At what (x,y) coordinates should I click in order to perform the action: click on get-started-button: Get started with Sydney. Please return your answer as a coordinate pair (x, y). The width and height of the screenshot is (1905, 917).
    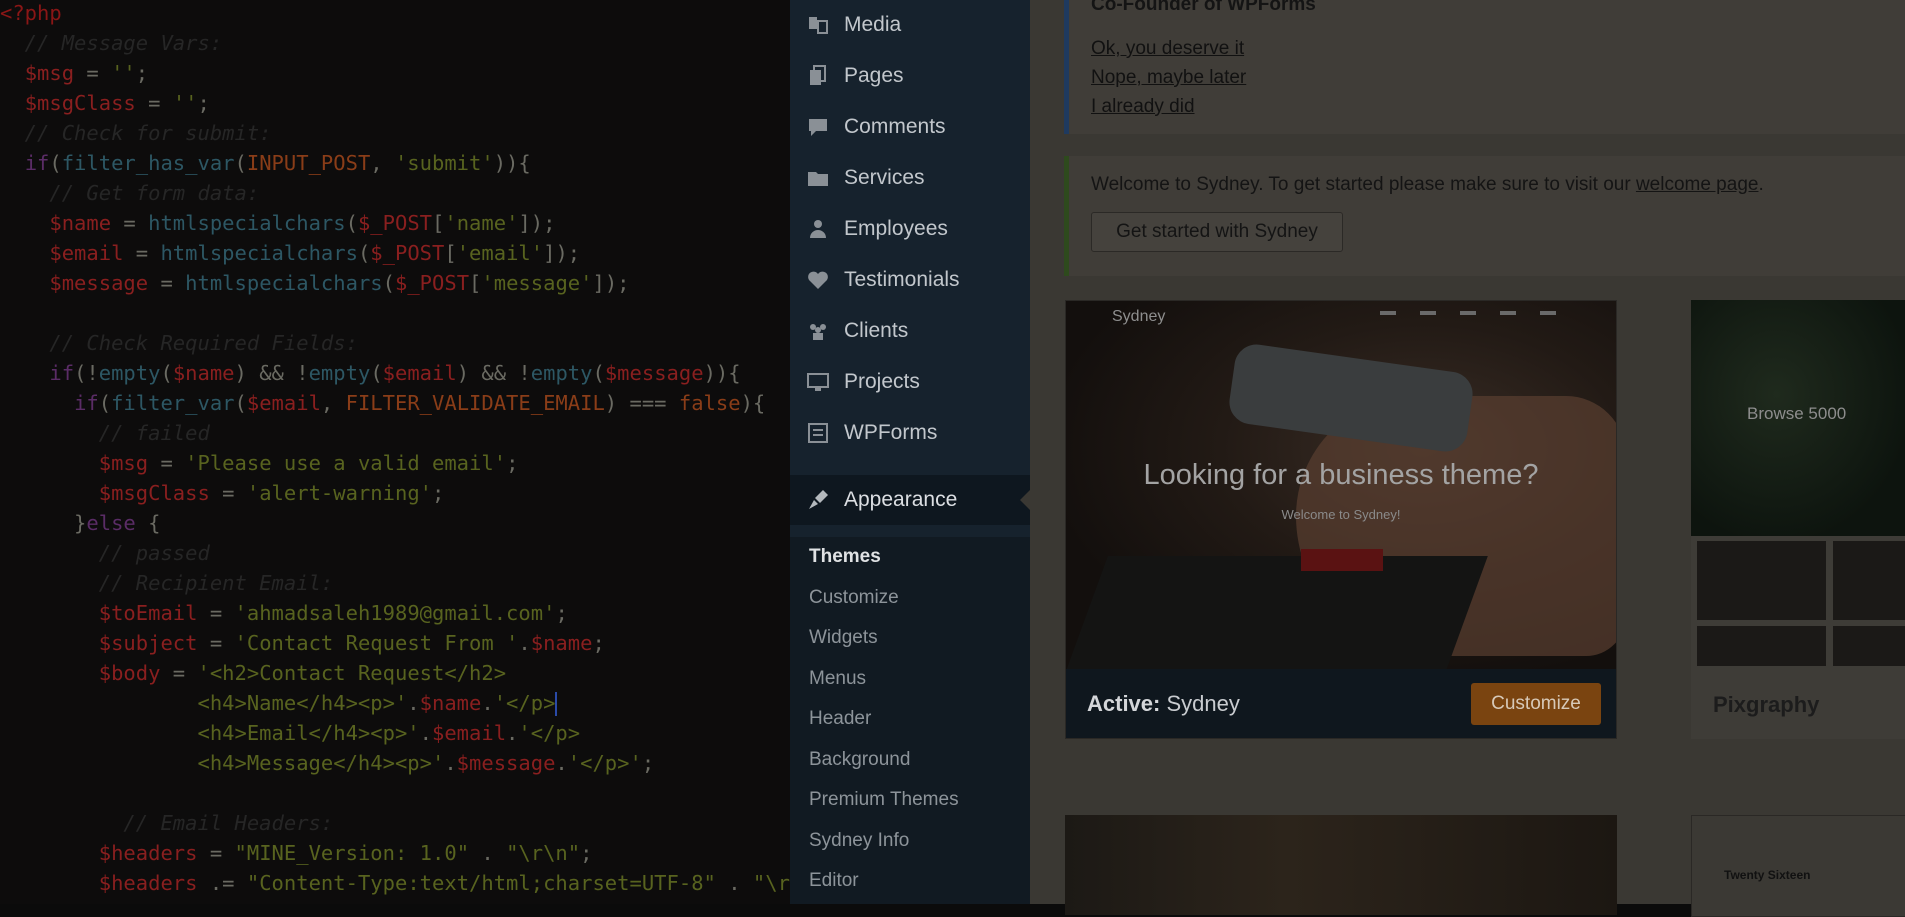
    Looking at the image, I should click on (1217, 232).